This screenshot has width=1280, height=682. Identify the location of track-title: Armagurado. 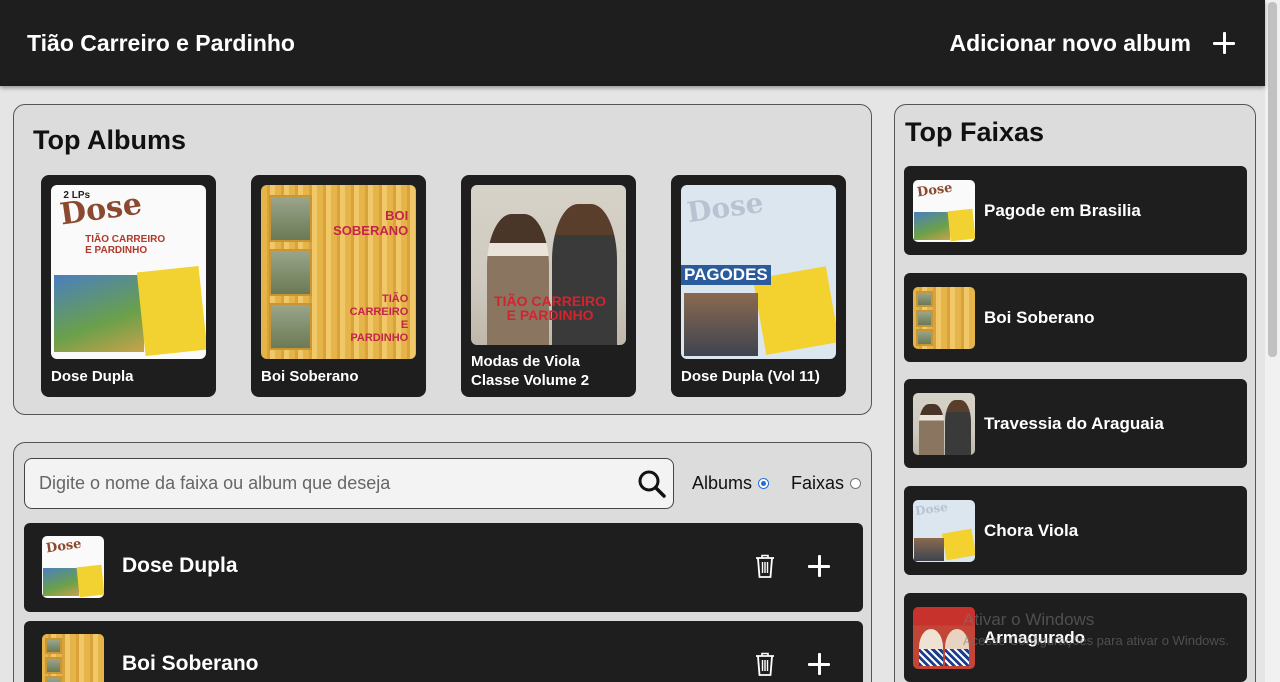
(1035, 637).